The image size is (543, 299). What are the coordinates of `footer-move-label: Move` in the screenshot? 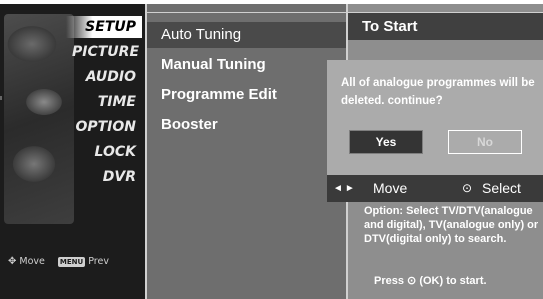 It's located at (32, 261).